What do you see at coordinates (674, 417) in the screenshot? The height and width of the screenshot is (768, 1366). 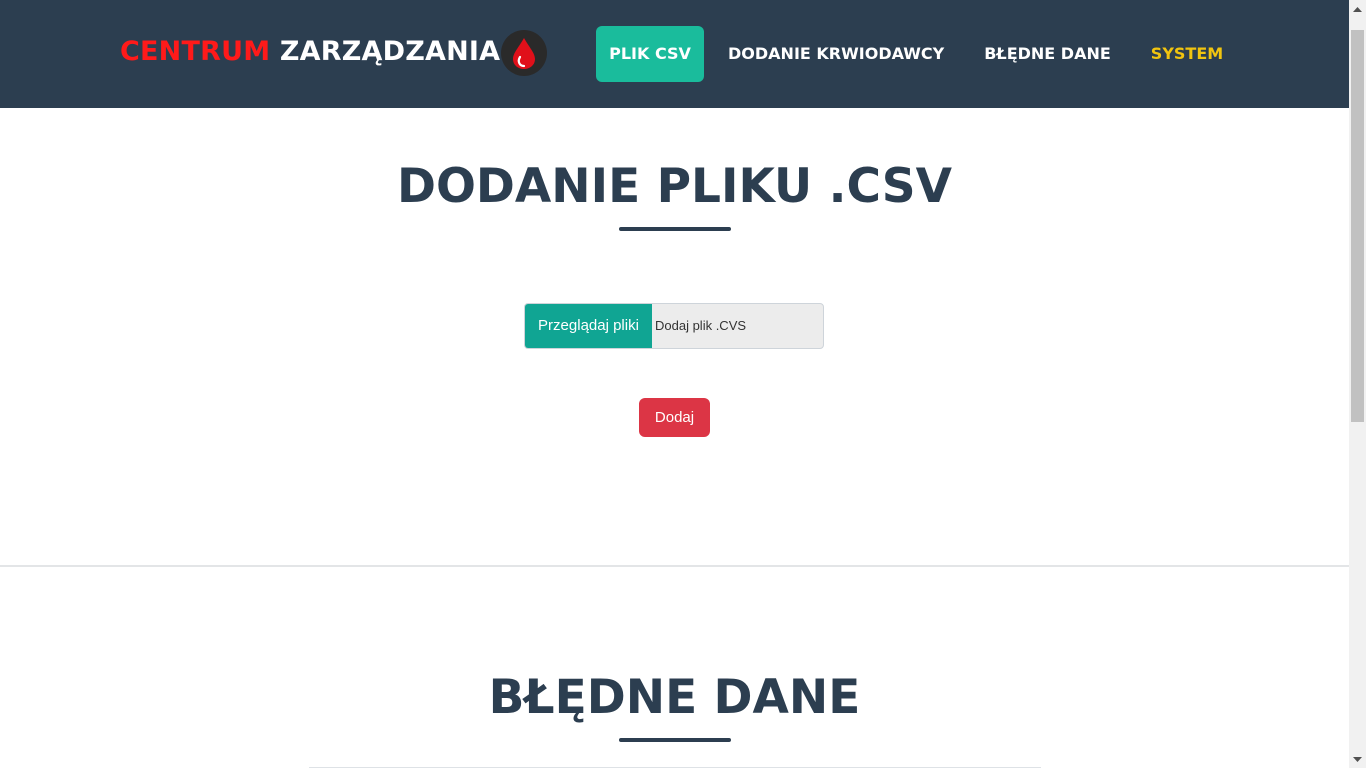 I see `add-file-button: Dodaj` at bounding box center [674, 417].